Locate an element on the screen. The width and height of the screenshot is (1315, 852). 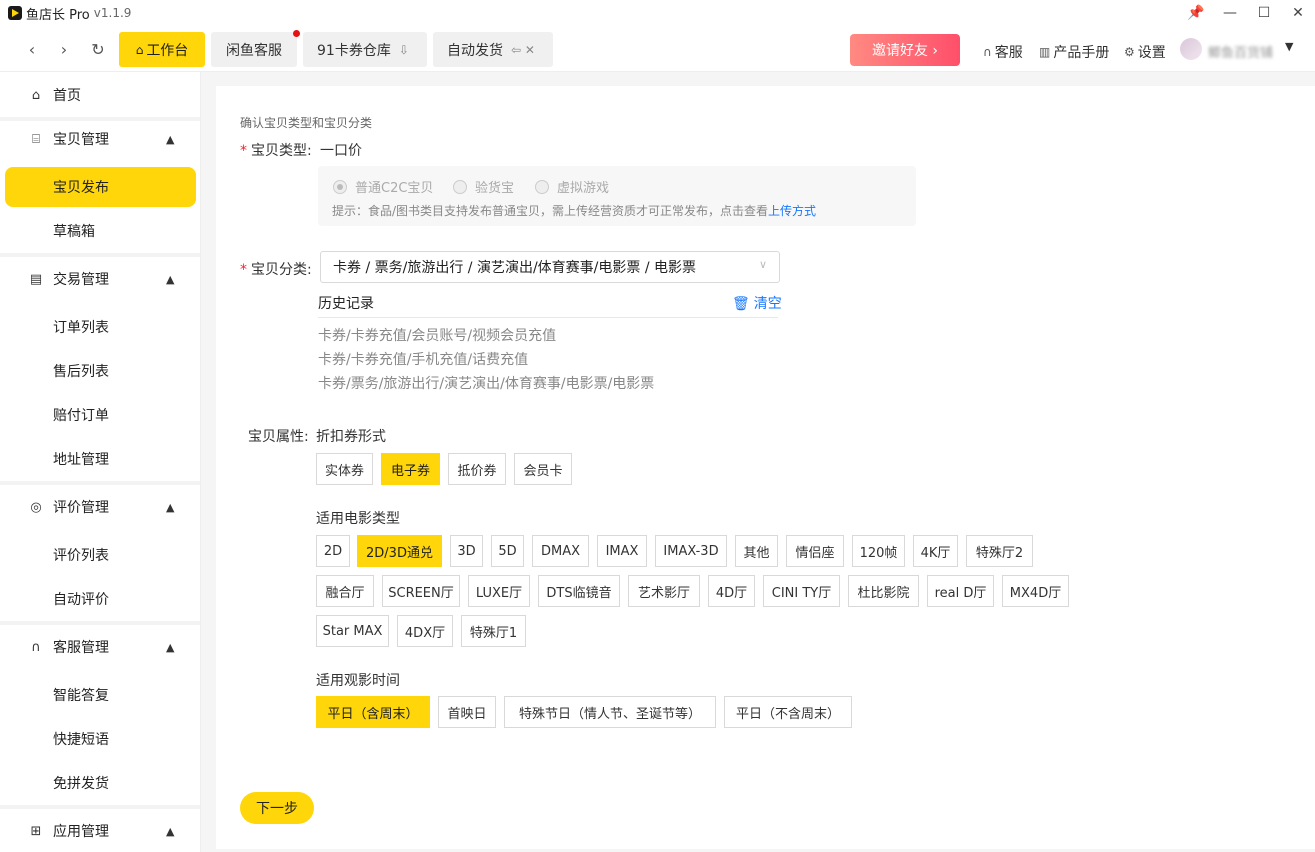
type-label-row: * 宝贝类型: is located at coordinates (276, 151).